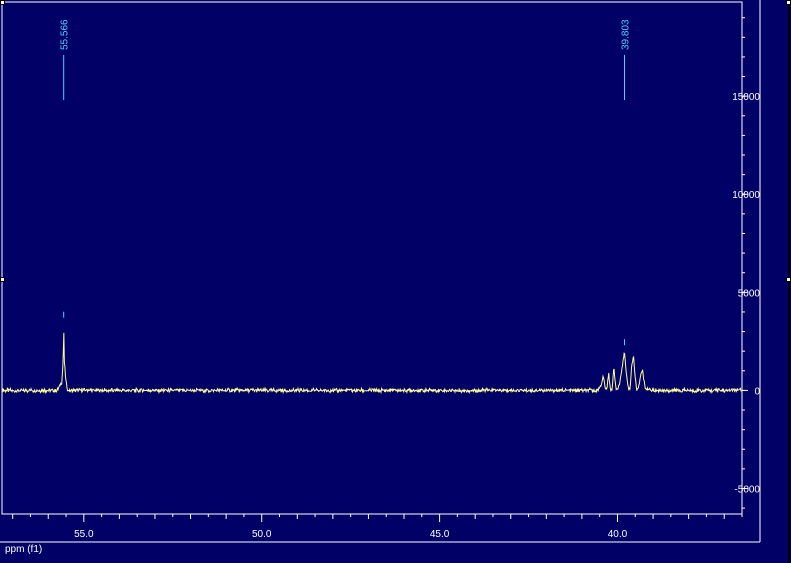 The width and height of the screenshot is (791, 563). I want to click on y-tick-label-3: 0, so click(757, 391).